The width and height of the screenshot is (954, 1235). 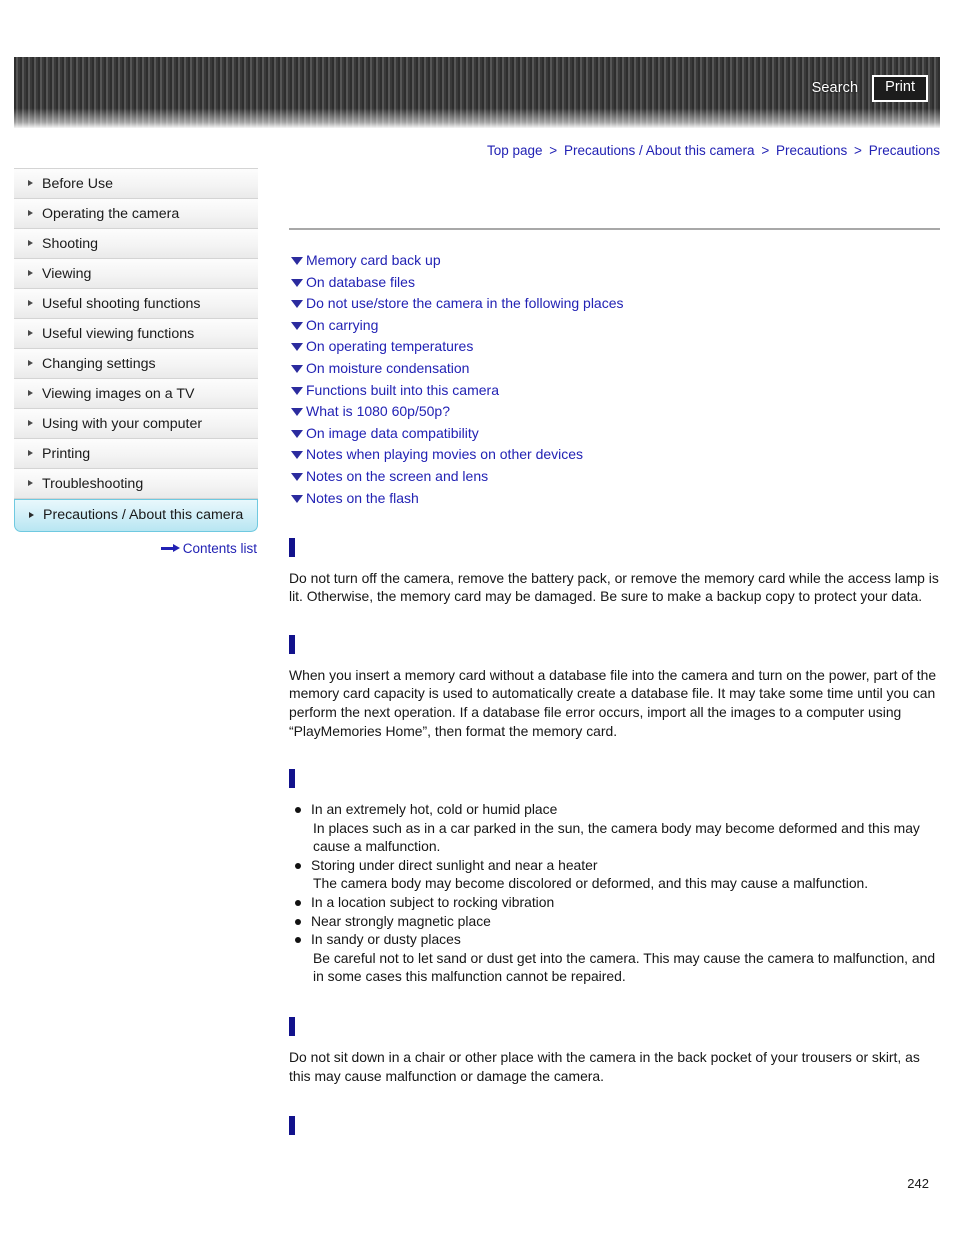 What do you see at coordinates (67, 274) in the screenshot?
I see `sidebar-item-label: Viewing` at bounding box center [67, 274].